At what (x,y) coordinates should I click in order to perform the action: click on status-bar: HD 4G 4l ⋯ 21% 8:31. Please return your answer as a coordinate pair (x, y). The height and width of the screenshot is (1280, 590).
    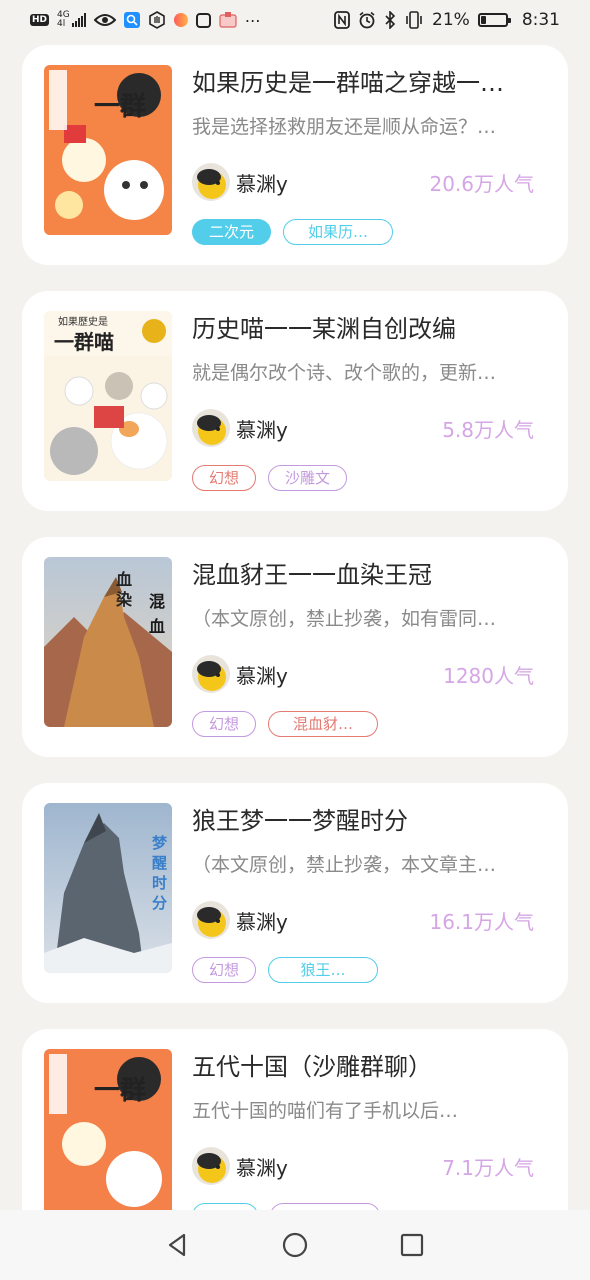
    Looking at the image, I should click on (295, 20).